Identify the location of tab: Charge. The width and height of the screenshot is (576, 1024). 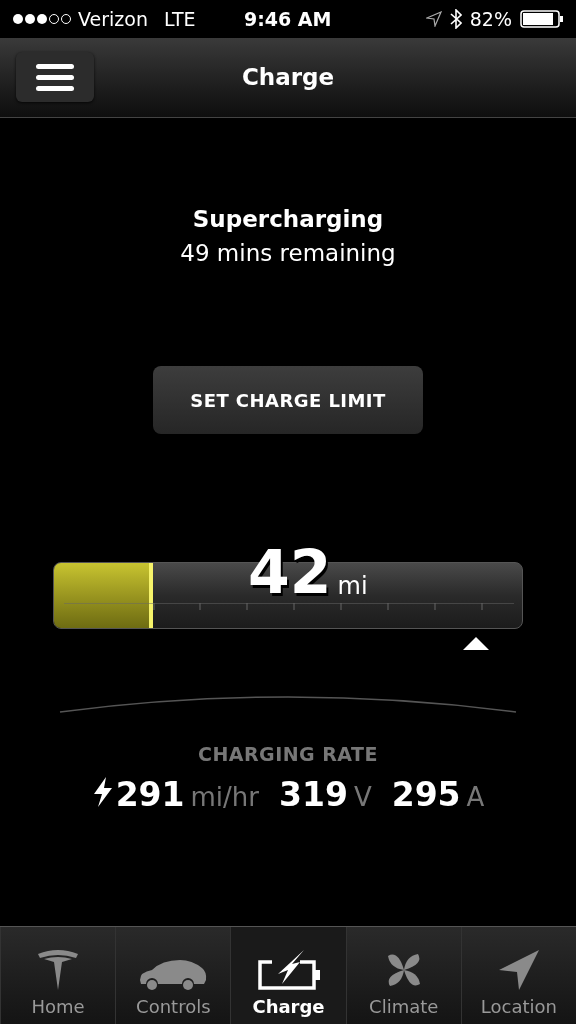
(288, 975).